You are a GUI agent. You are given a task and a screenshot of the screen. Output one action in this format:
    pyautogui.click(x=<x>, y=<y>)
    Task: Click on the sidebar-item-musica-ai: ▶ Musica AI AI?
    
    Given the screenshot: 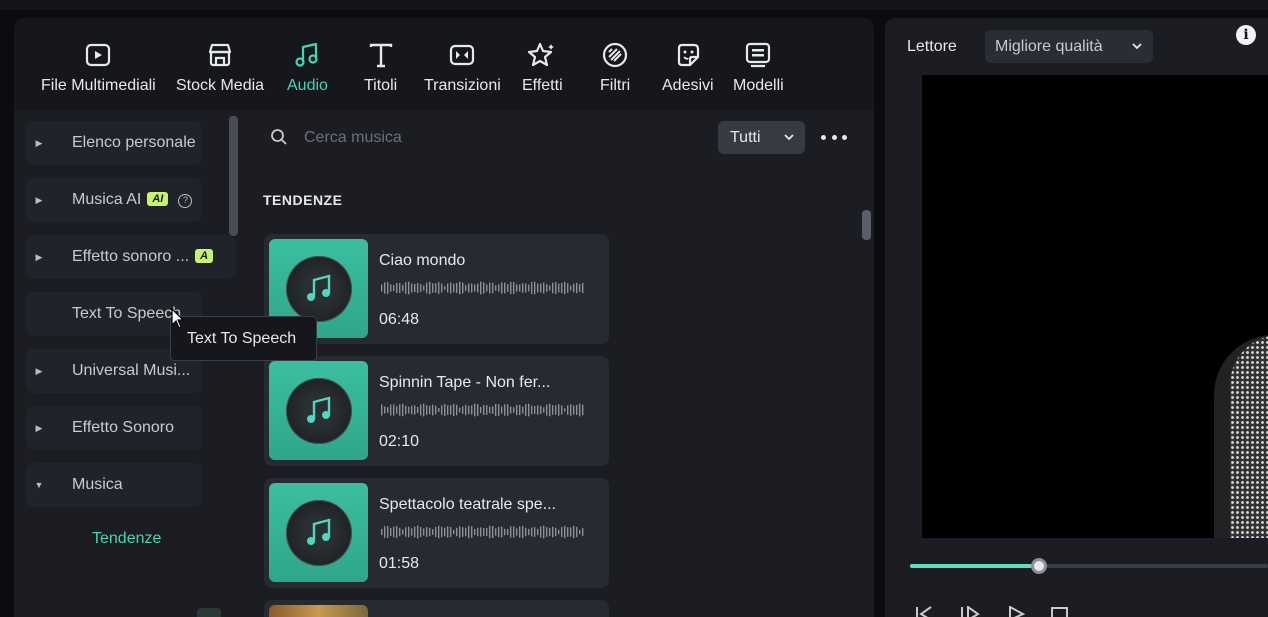 What is the action you would take?
    pyautogui.click(x=114, y=200)
    